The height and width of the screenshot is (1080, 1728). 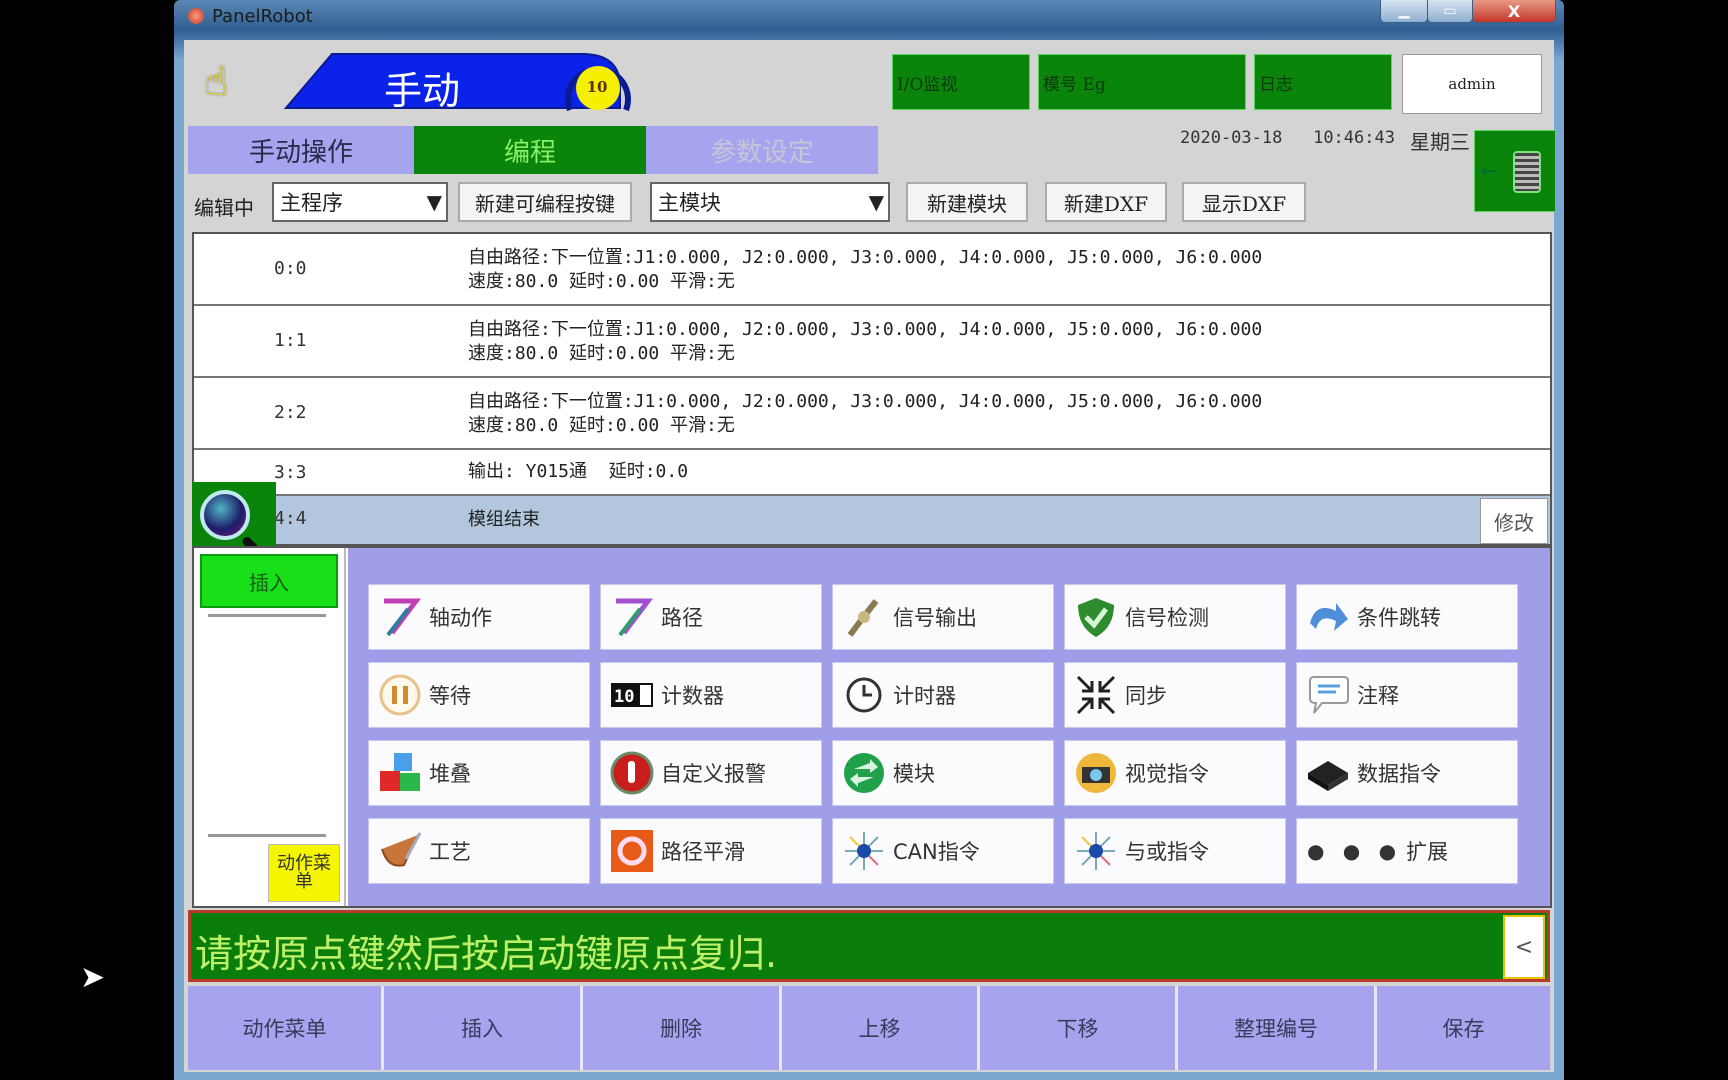 What do you see at coordinates (961, 82) in the screenshot?
I see `io-monitor-button: I/O监视` at bounding box center [961, 82].